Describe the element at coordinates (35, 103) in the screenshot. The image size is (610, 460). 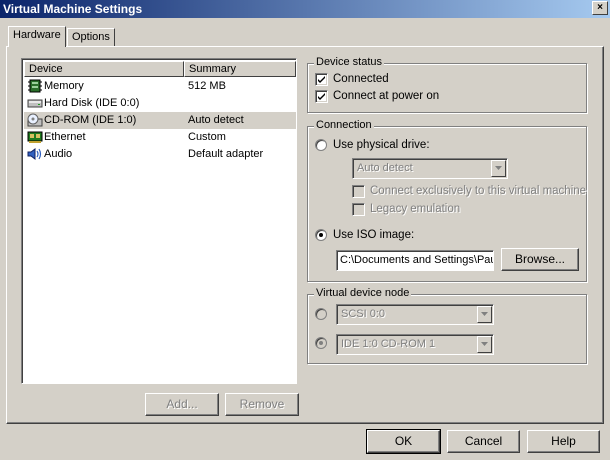
I see `hard-disk-icon` at that location.